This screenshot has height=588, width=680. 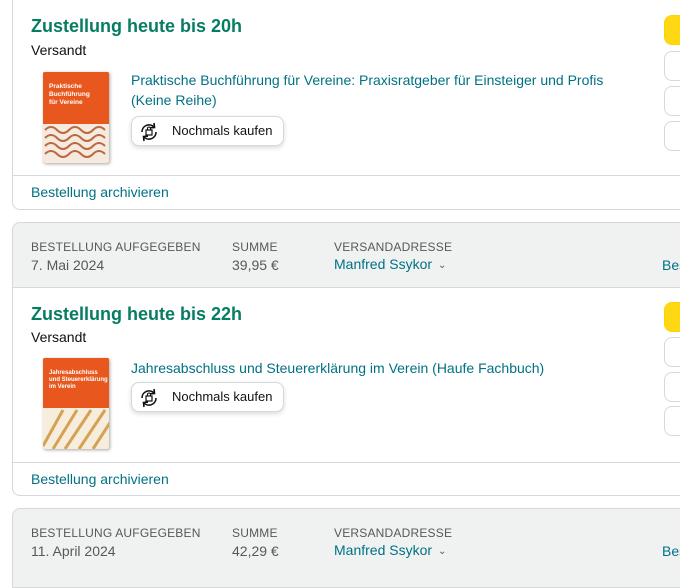 What do you see at coordinates (137, 314) in the screenshot?
I see `delivery-status: Zustellung heute bis 22h` at bounding box center [137, 314].